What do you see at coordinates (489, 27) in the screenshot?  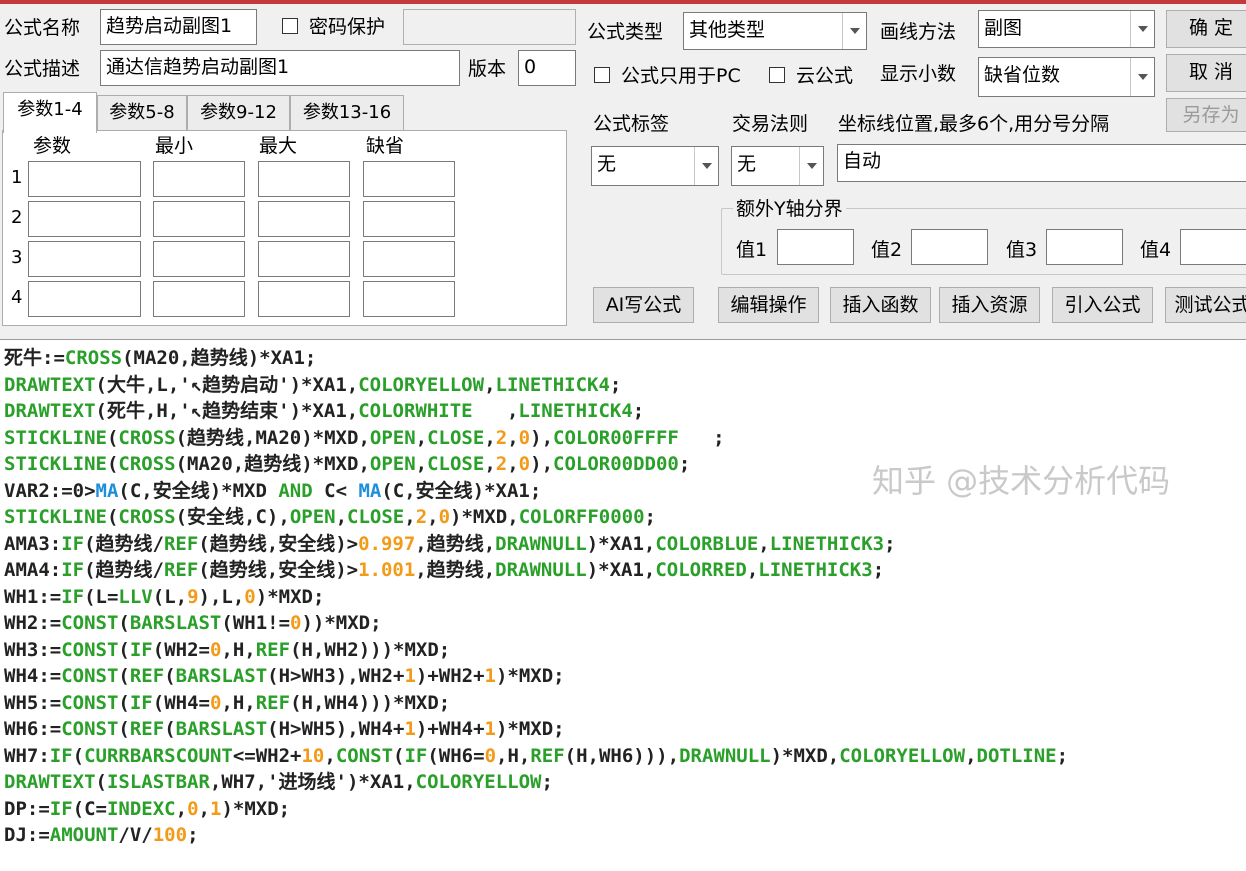 I see `password-input` at bounding box center [489, 27].